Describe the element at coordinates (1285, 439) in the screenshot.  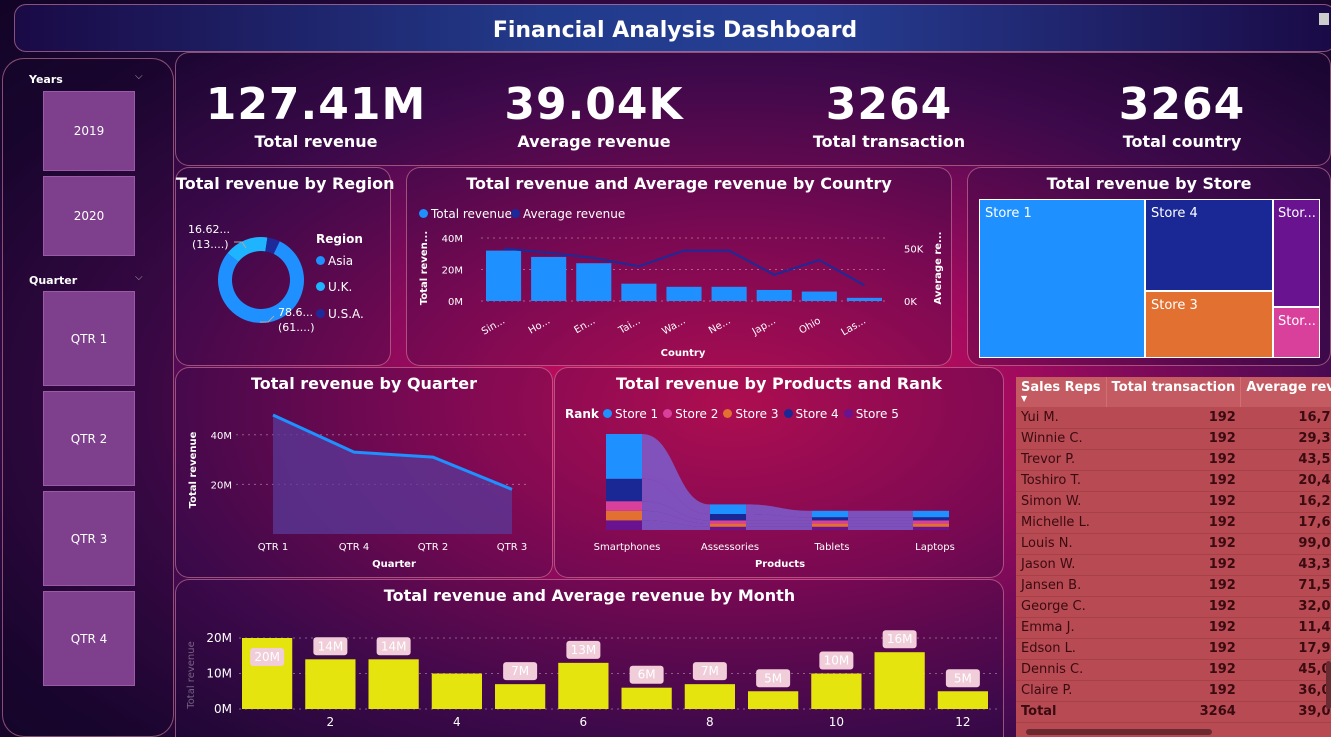
I see `cell-average-revenue: 29,333.3` at that location.